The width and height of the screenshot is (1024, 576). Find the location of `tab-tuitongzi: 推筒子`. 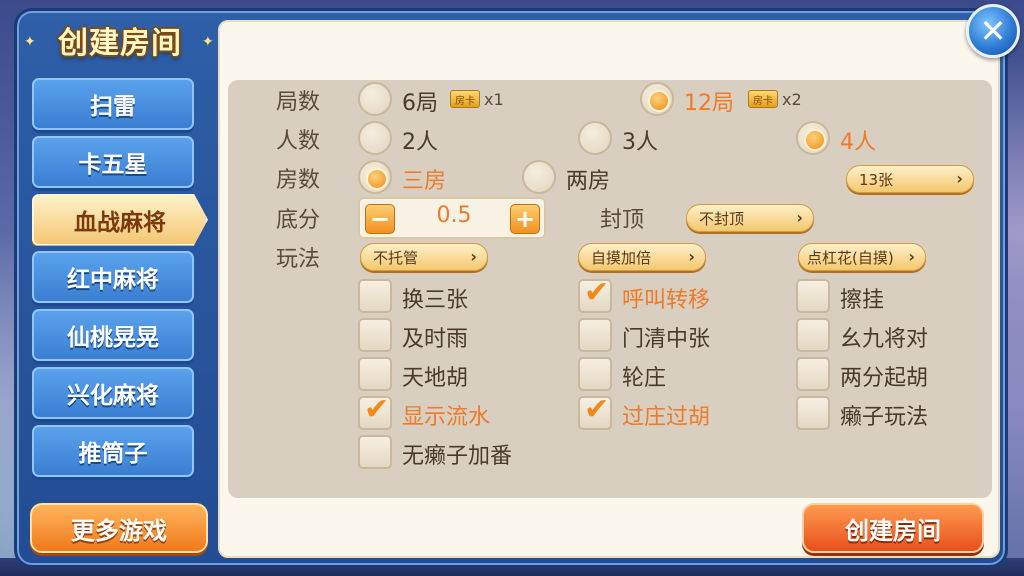

tab-tuitongzi: 推筒子 is located at coordinates (113, 450).